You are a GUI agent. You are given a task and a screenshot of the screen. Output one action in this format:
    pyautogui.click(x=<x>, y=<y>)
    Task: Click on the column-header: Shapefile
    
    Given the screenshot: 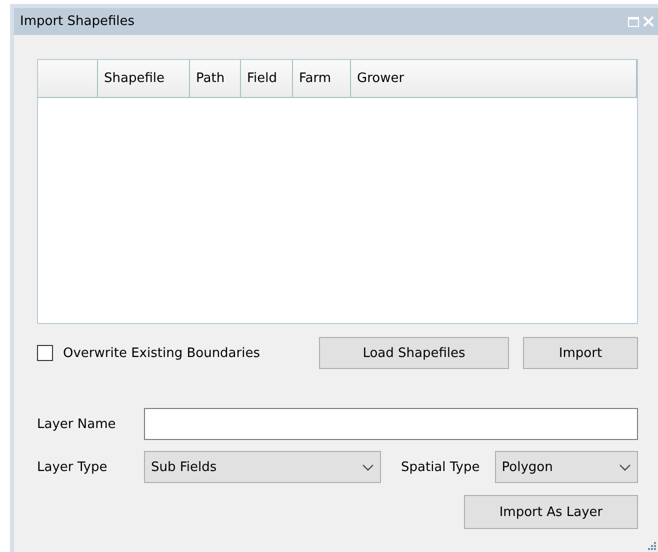 What is the action you would take?
    pyautogui.click(x=144, y=79)
    